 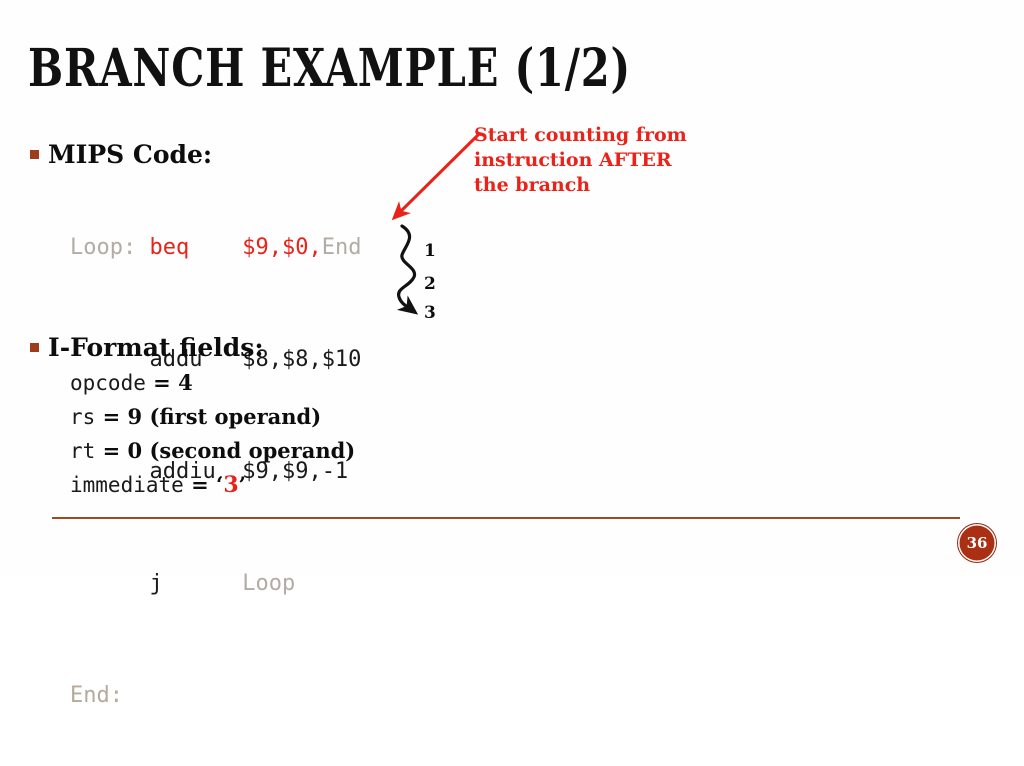 What do you see at coordinates (208, 416) in the screenshot?
I see `field-value-rs: = 9 (first operand)` at bounding box center [208, 416].